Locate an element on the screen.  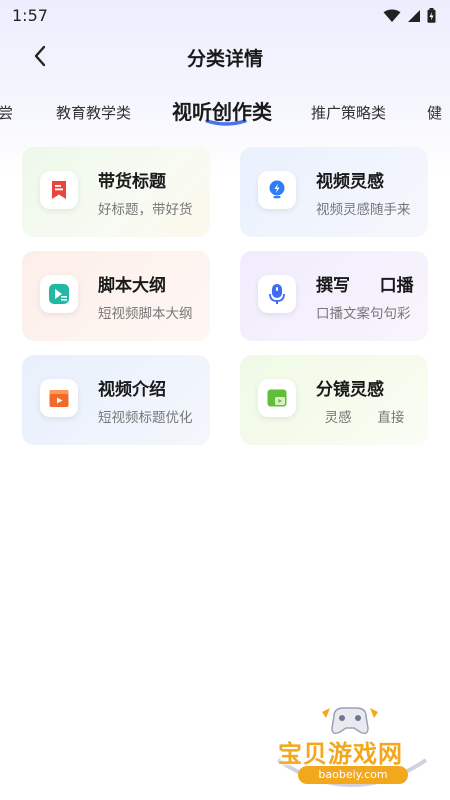
card-video-inspiration: 视频灵感 视频灵感随手来 is located at coordinates (334, 192).